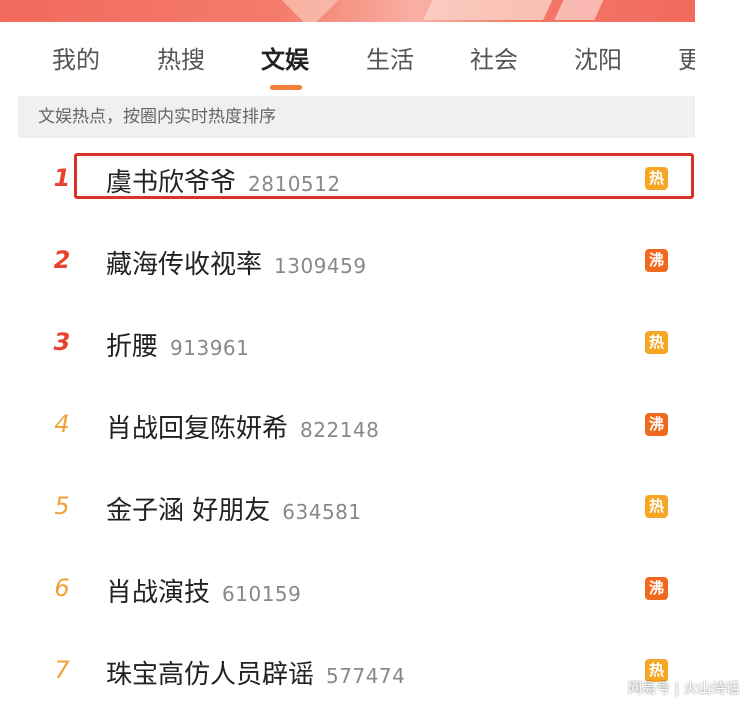 The width and height of the screenshot is (750, 703). I want to click on category-tabs: 我的 热搜 文娱 生活 社会 沈阳 更, so click(347, 57).